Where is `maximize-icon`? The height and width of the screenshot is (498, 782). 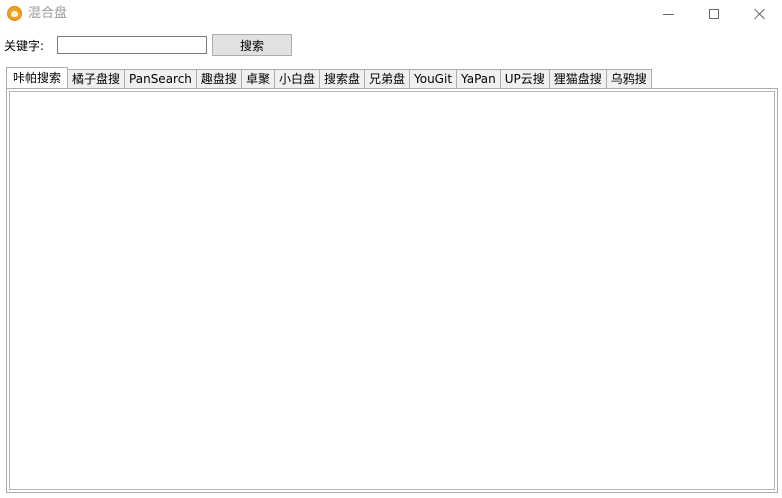 maximize-icon is located at coordinates (714, 14).